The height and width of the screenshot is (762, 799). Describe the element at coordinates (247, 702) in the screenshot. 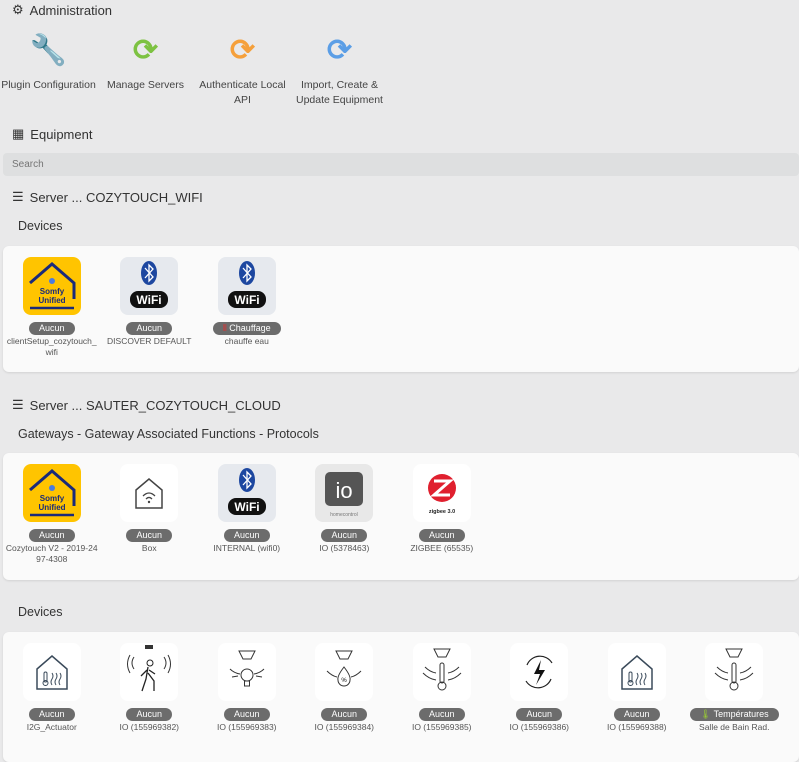

I see `equipment-tile: Aucun IO (155969383)` at that location.